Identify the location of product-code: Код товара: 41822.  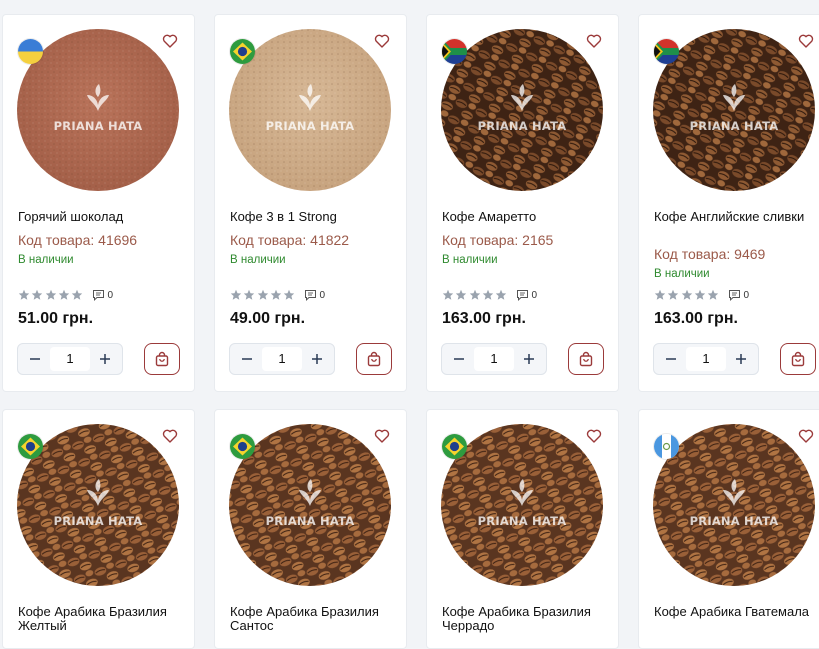
(290, 240).